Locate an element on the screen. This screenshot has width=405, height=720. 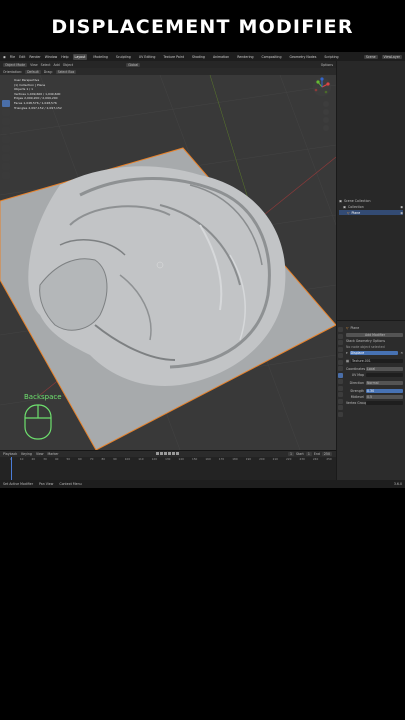
add-modifier-button: Add Modifier is located at coordinates (374, 334).